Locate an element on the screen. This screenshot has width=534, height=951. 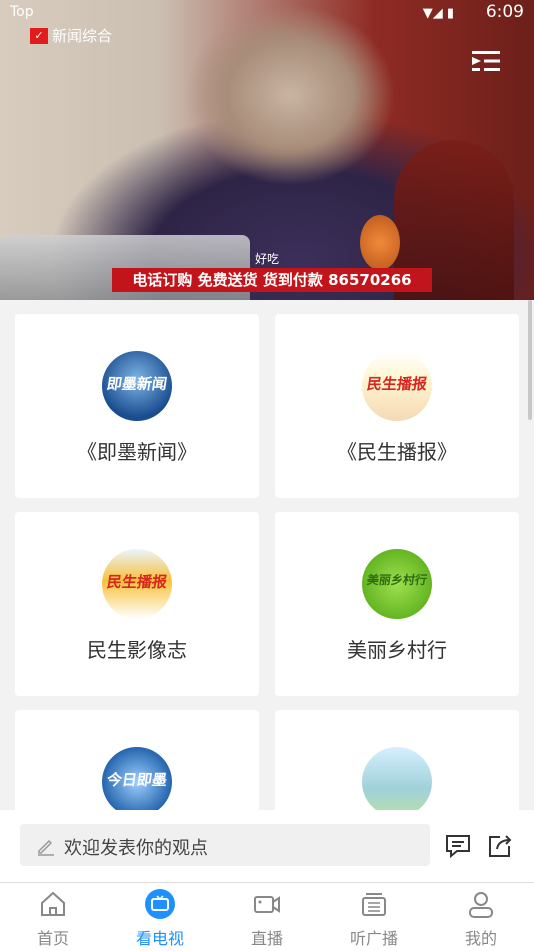
signal-icon: ▼◢ ▮ is located at coordinates (438, 13).